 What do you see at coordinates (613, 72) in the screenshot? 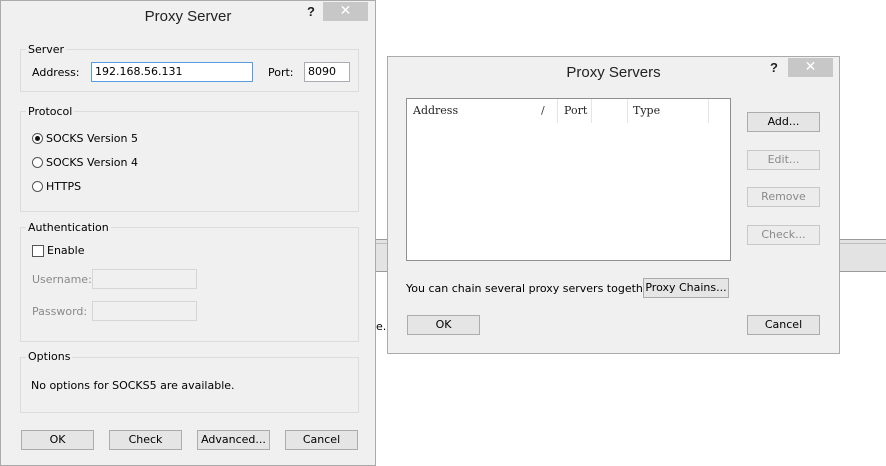
I see `title-bar: Proxy Servers ? ✕` at bounding box center [613, 72].